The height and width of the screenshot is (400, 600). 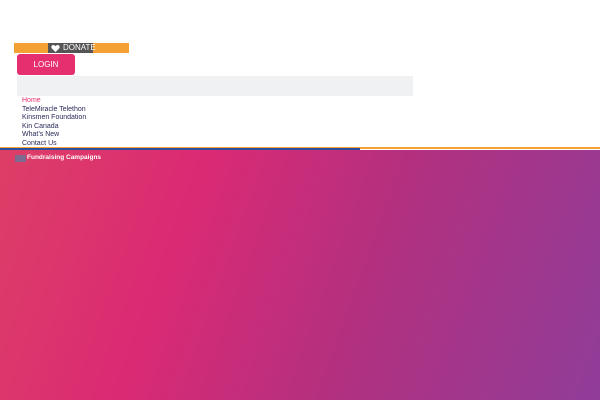 What do you see at coordinates (55, 48) in the screenshot?
I see `heart-icon` at bounding box center [55, 48].